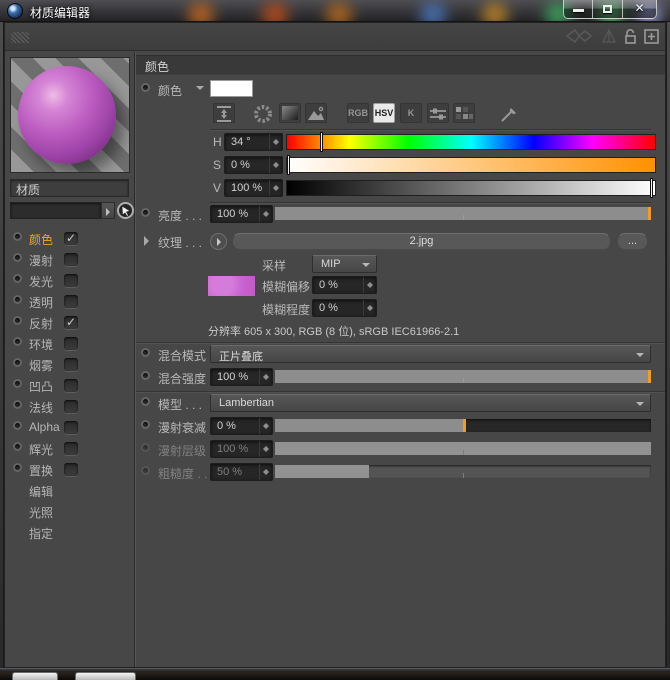  Describe the element at coordinates (218, 241) in the screenshot. I see `texture-menu-button` at that location.